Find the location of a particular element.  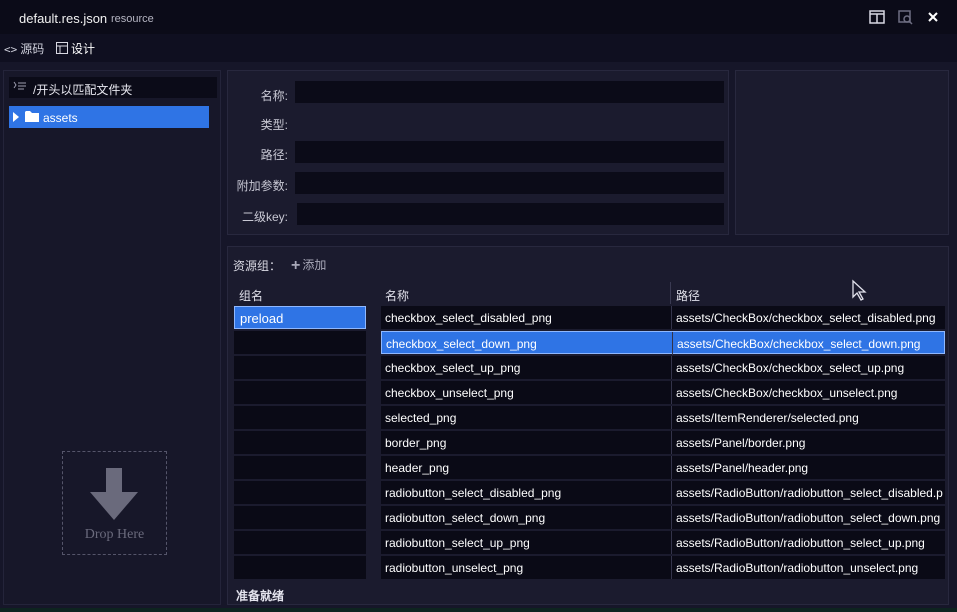

status-text: 准备就绪 is located at coordinates (260, 596).